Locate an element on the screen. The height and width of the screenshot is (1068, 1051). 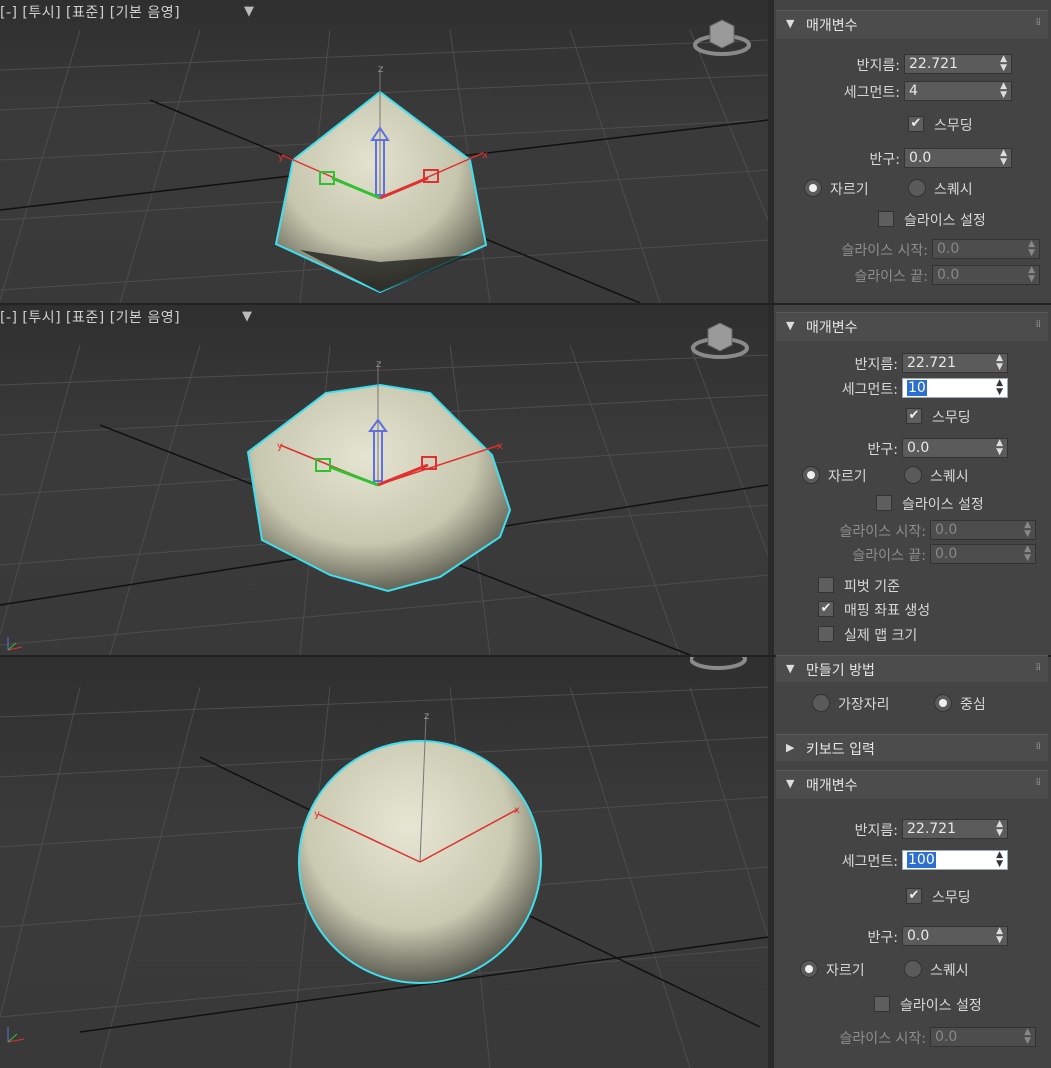
real-world-map-checkbox is located at coordinates (826, 634).